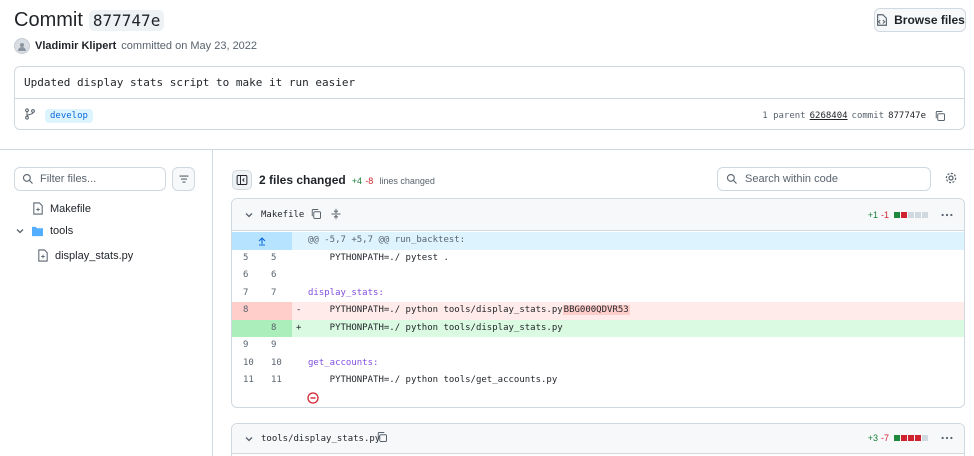  Describe the element at coordinates (868, 116) in the screenshot. I see `commit-label: commit` at that location.